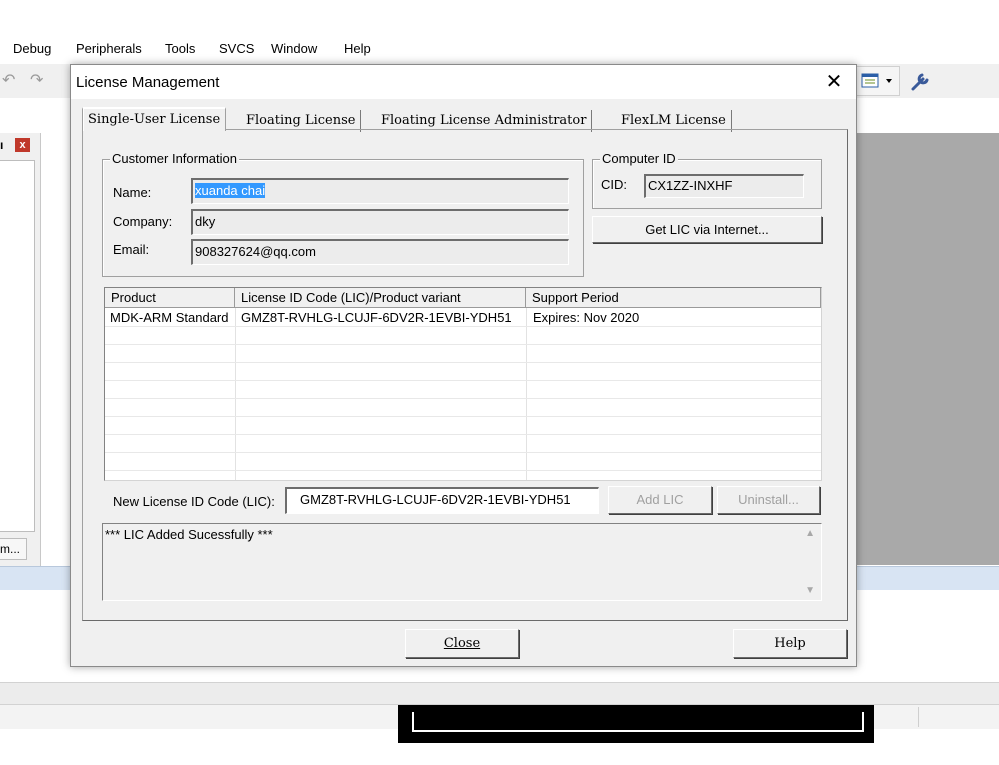 The height and width of the screenshot is (765, 999). I want to click on console-overlay-frame, so click(638, 722).